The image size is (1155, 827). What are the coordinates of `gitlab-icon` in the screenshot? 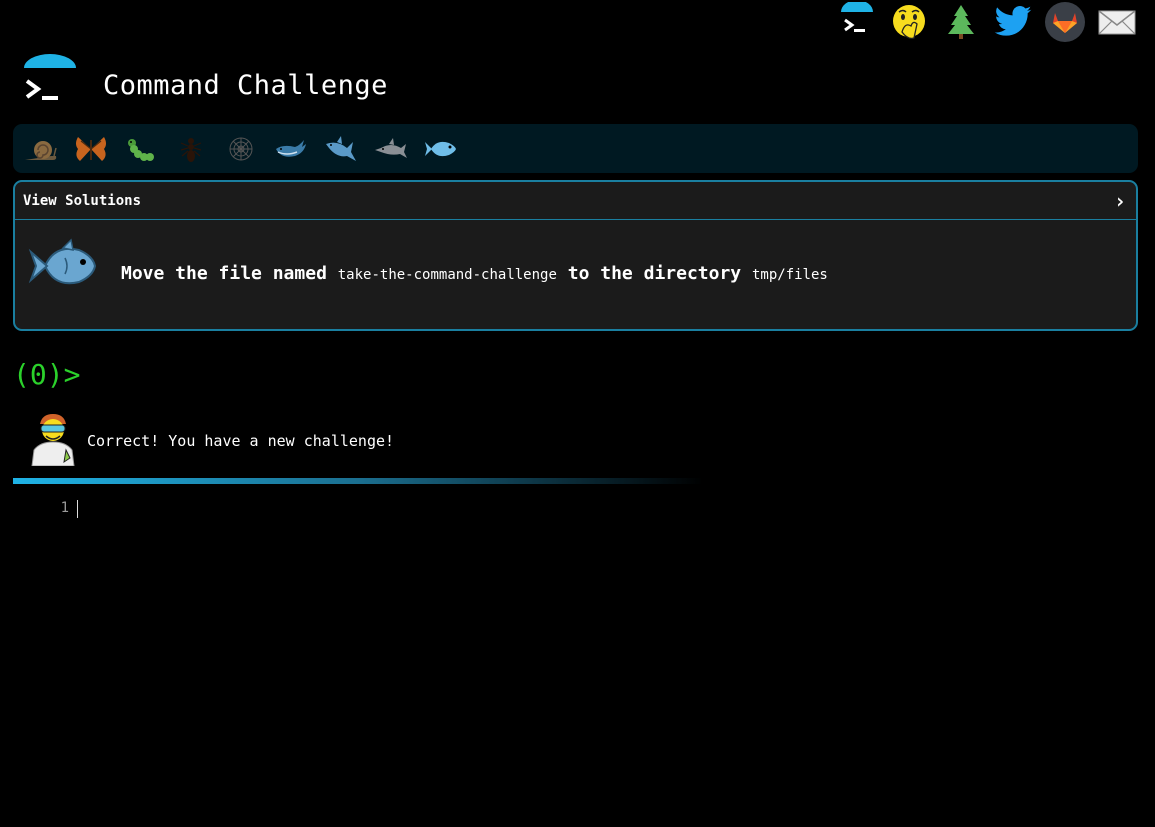 It's located at (1065, 22).